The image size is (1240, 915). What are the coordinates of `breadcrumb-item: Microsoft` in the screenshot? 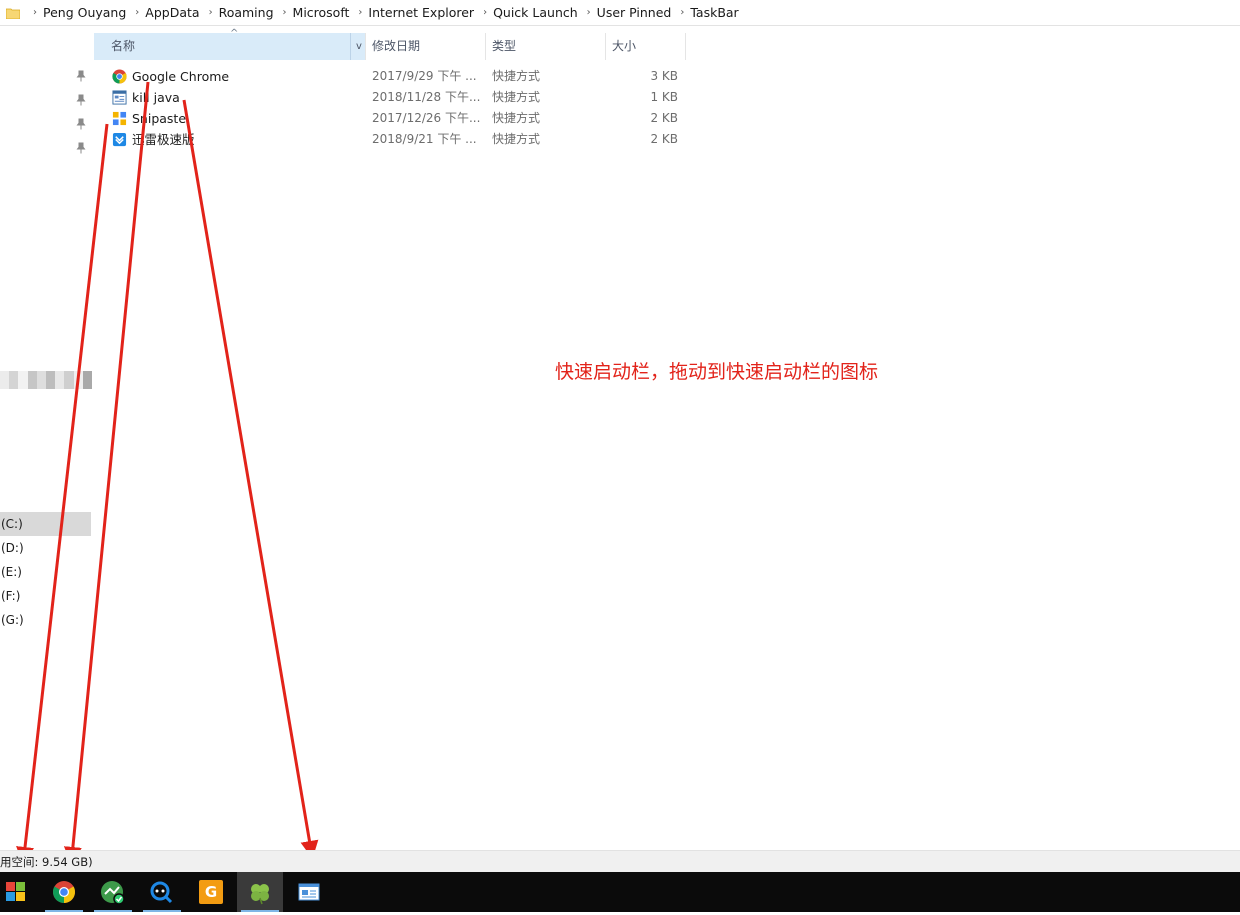 It's located at (321, 12).